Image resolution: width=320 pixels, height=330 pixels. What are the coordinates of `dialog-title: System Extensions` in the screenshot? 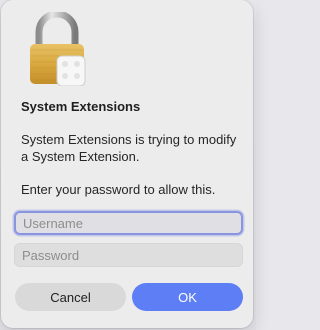 It's located at (81, 106).